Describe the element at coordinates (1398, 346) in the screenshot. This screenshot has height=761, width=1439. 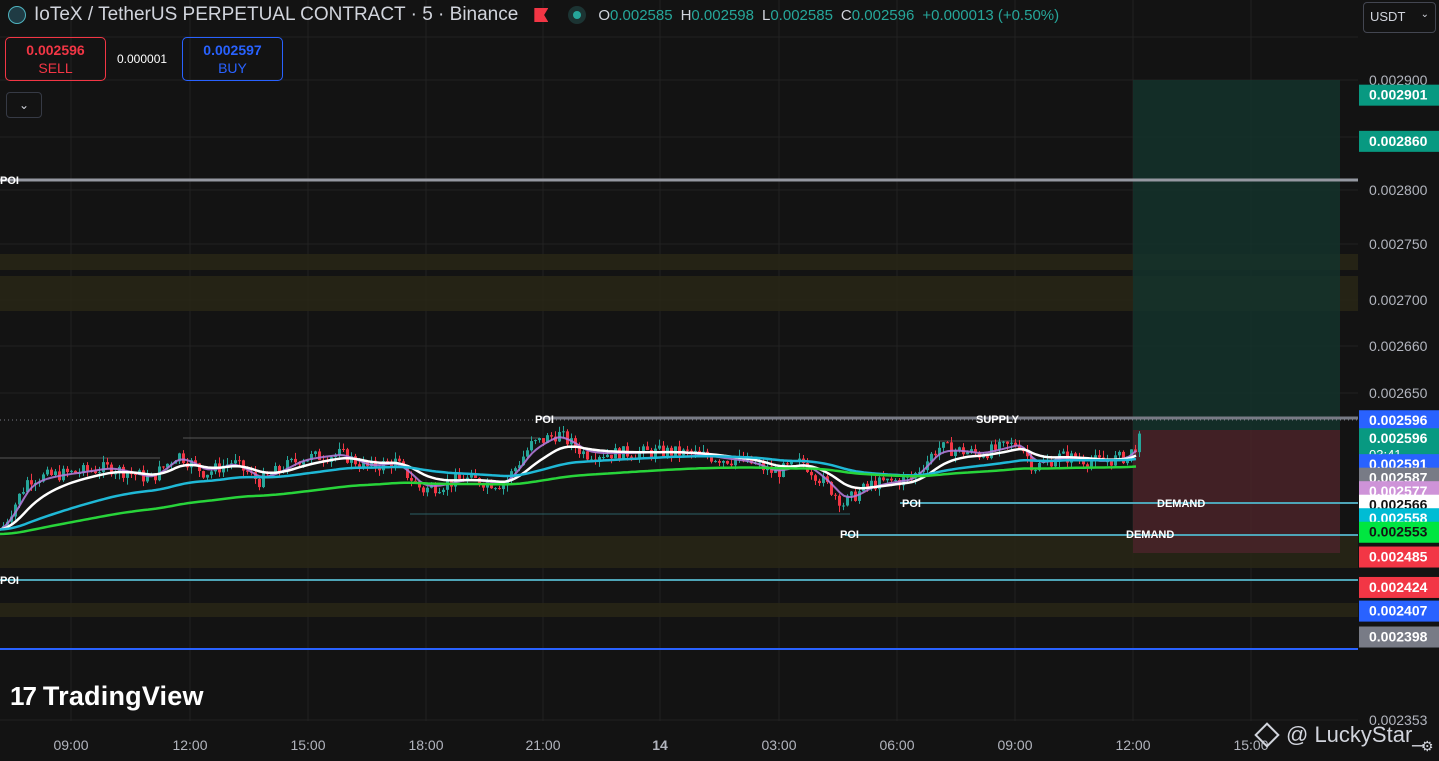
I see `y-tick-label: 0.002660` at that location.